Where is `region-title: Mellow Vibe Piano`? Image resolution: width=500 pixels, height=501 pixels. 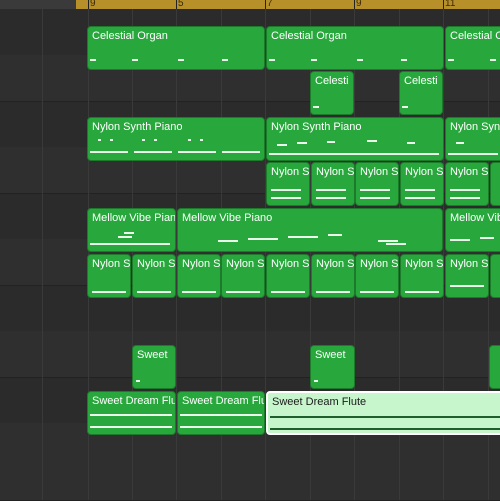
region-title: Mellow Vibe Piano is located at coordinates (134, 218).